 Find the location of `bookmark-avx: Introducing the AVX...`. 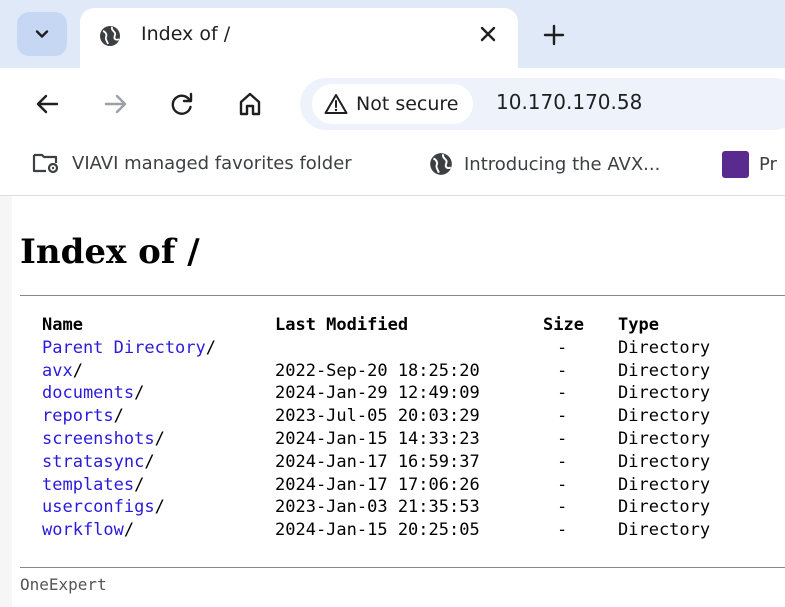

bookmark-avx: Introducing the AVX... is located at coordinates (544, 164).